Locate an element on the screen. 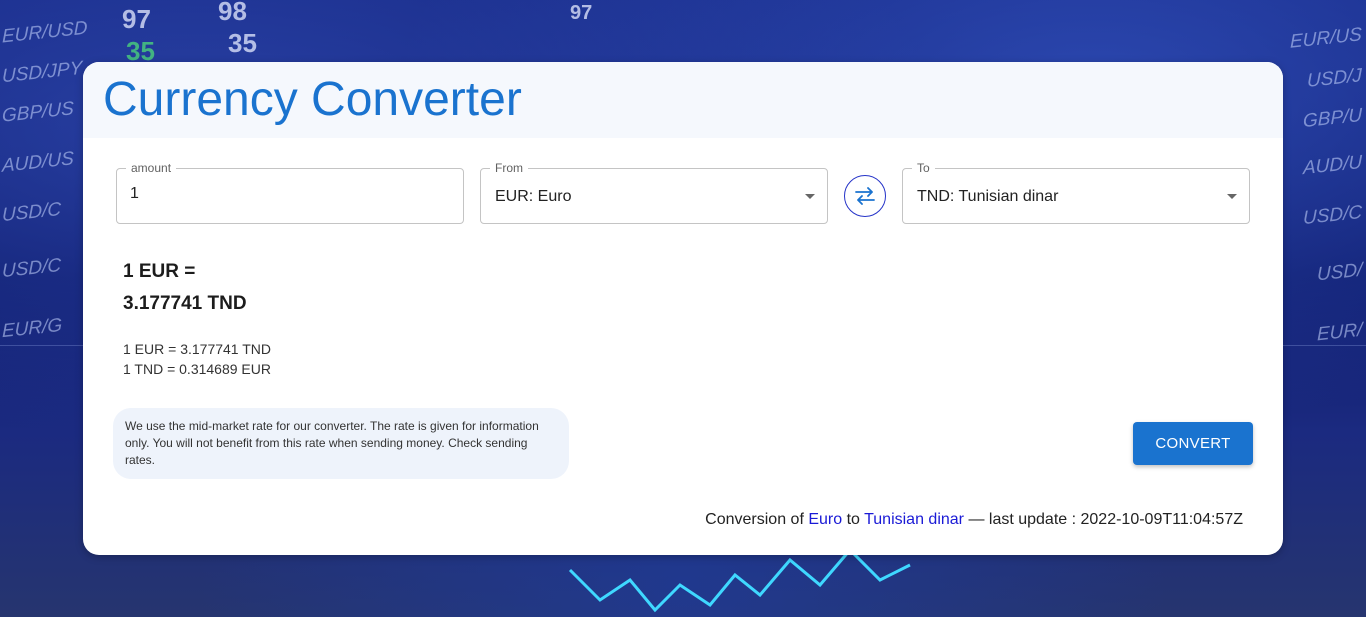 This screenshot has width=1366, height=617. bg-ticker: AUD/U is located at coordinates (1332, 165).